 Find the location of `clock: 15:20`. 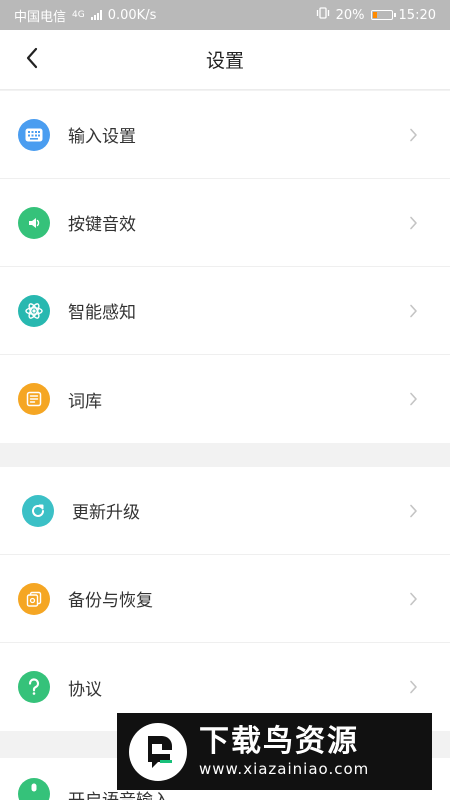

clock: 15:20 is located at coordinates (417, 15).